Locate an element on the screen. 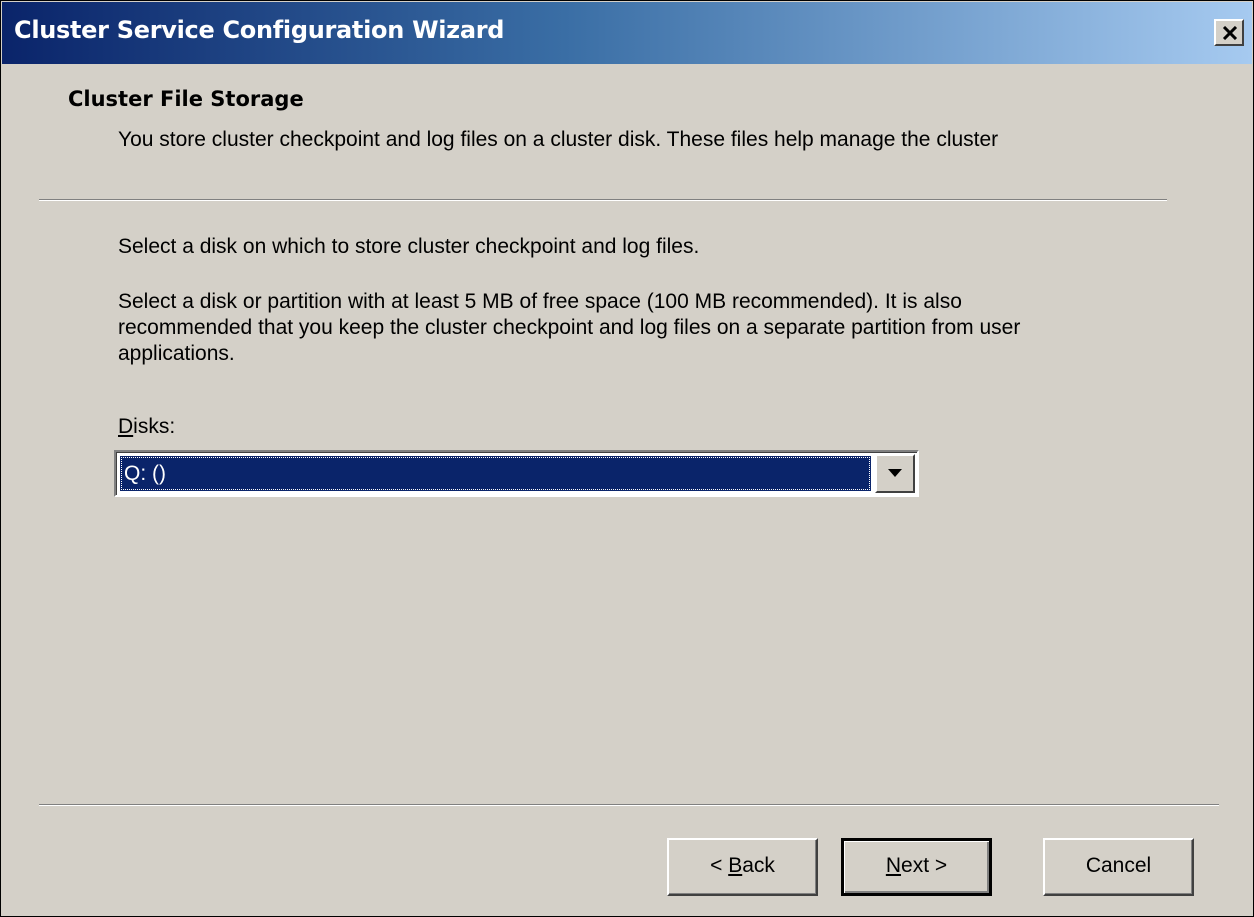 Image resolution: width=1254 pixels, height=917 pixels. back-rest: ack is located at coordinates (758, 865).